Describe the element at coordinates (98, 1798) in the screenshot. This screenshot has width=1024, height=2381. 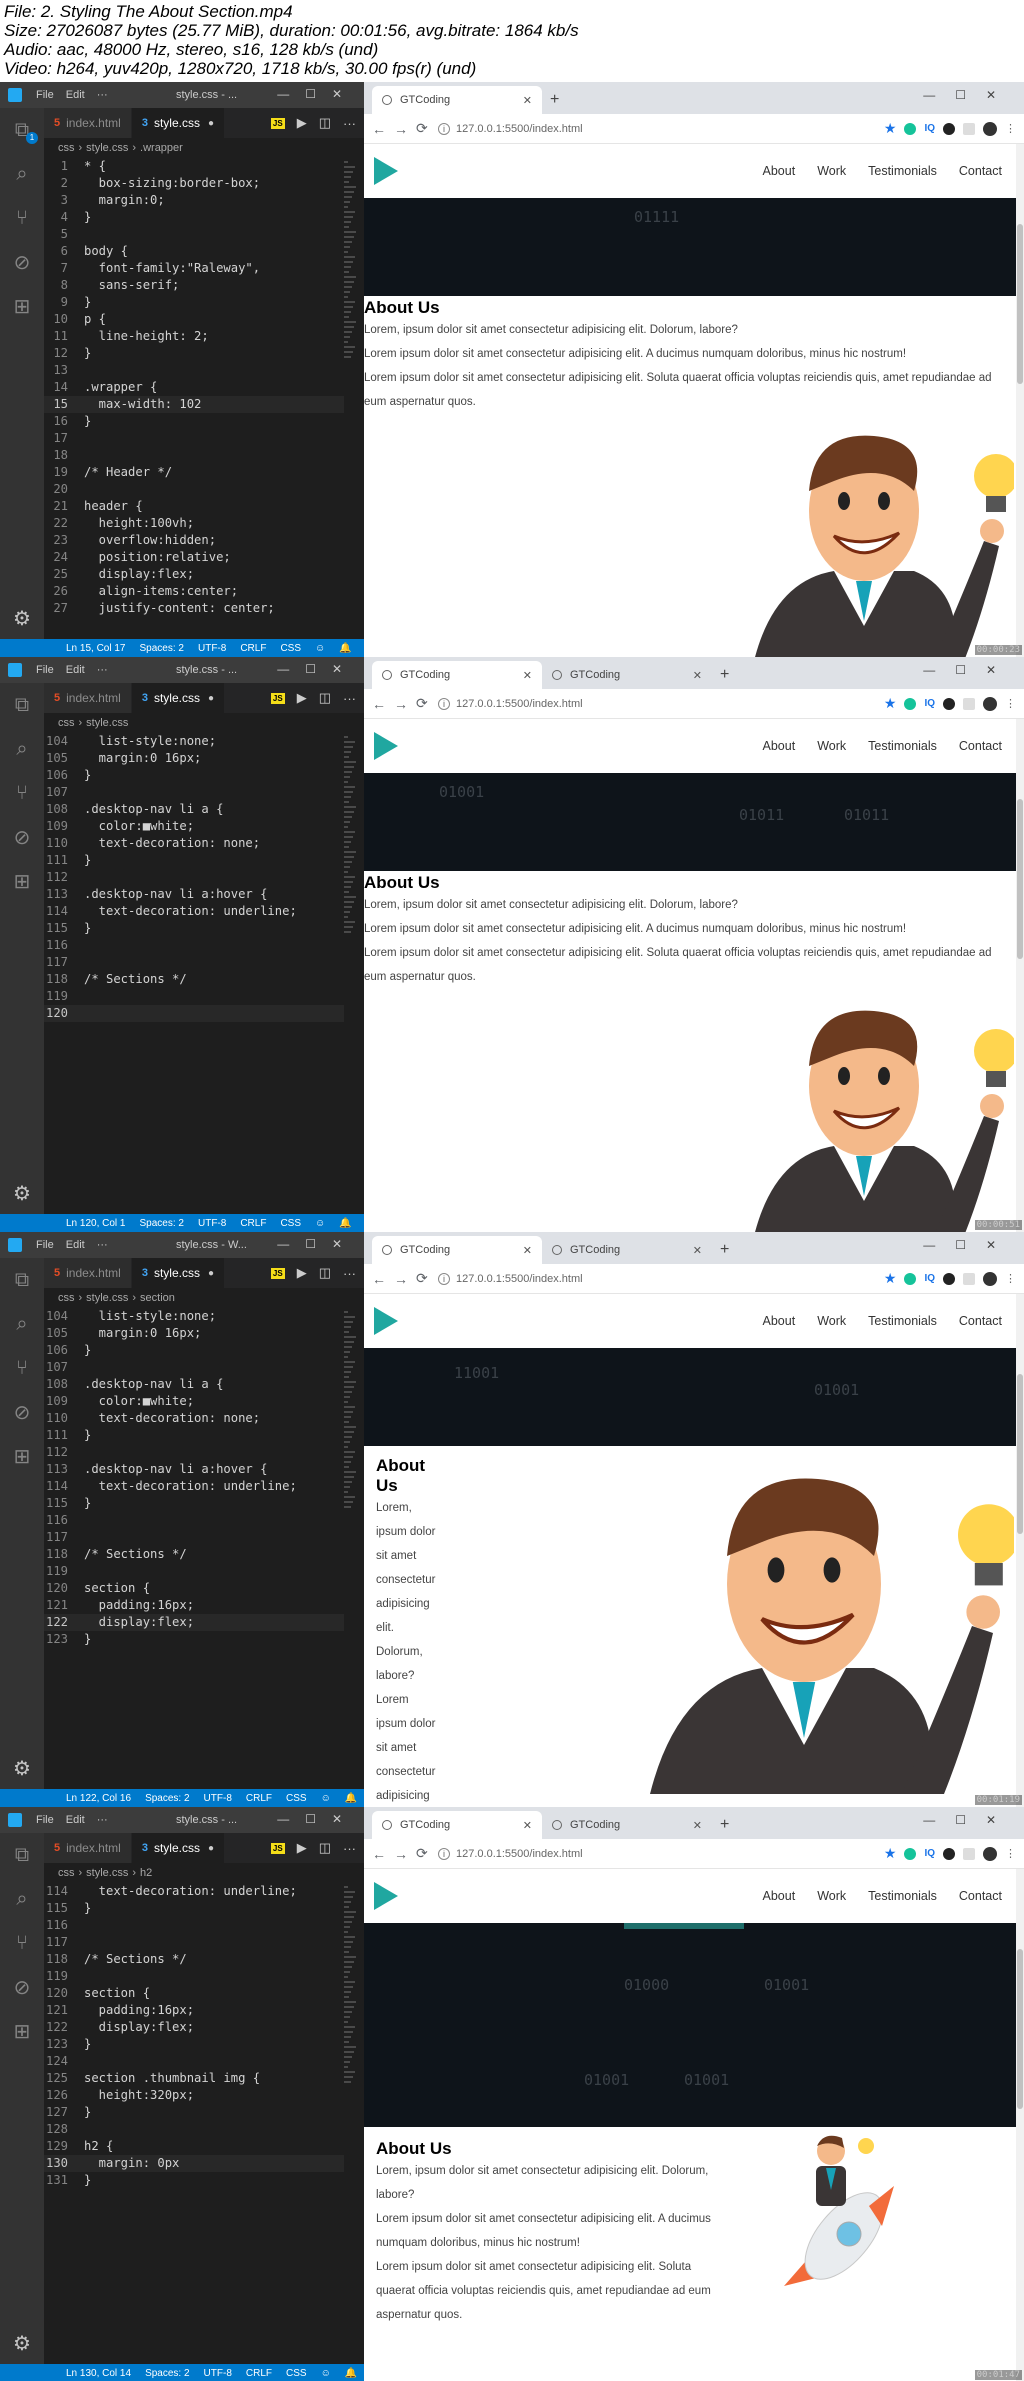
I see `status-item: Ln 122, Col 16` at that location.